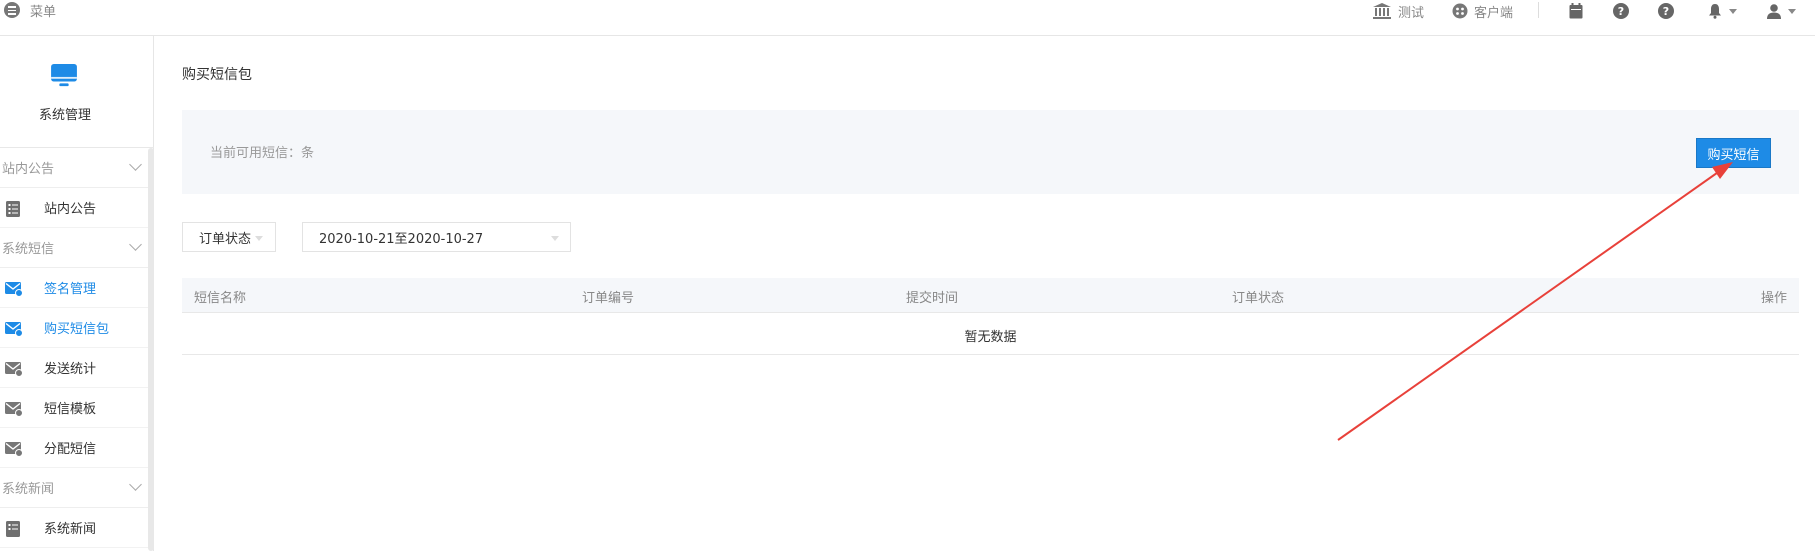 The width and height of the screenshot is (1815, 551). What do you see at coordinates (1538, 10) in the screenshot?
I see `topbar-divider` at bounding box center [1538, 10].